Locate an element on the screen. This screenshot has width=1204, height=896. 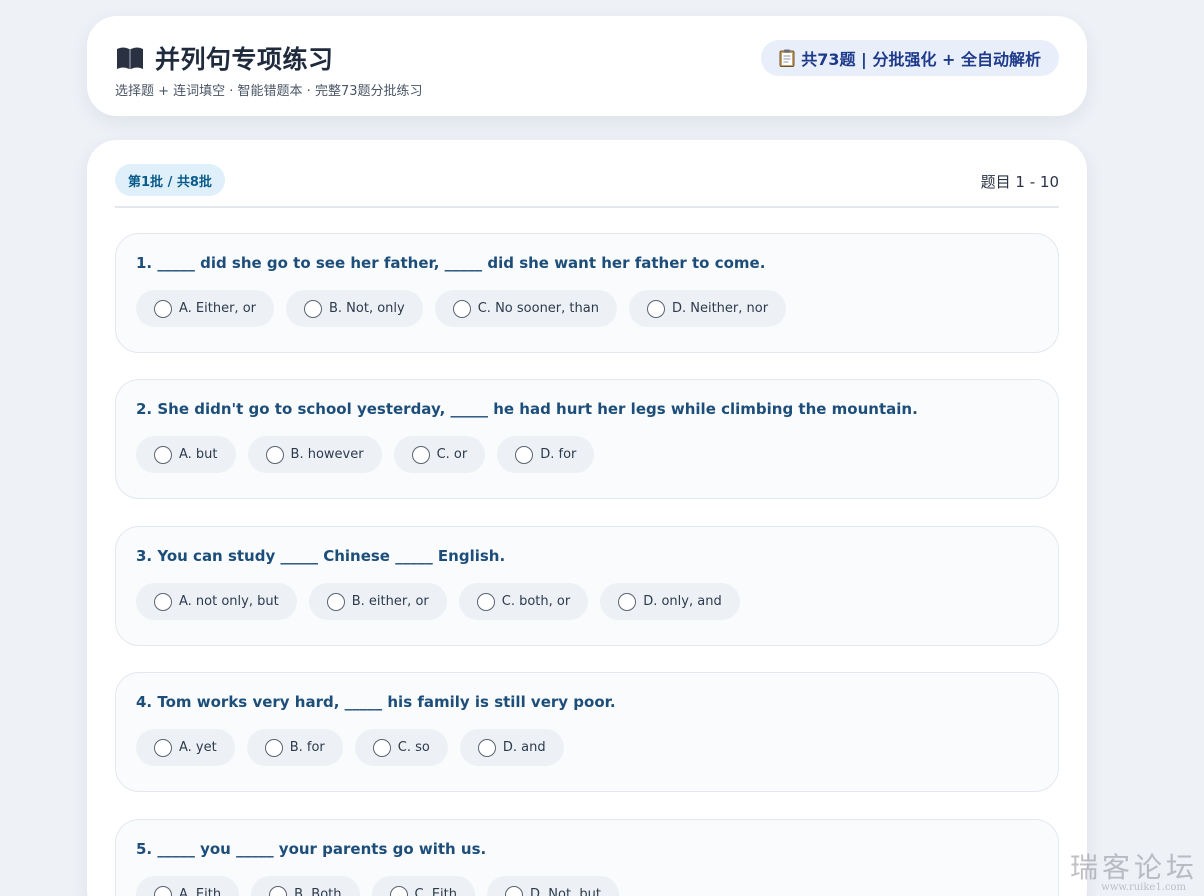
option-d: D. Not, but is located at coordinates (553, 886).